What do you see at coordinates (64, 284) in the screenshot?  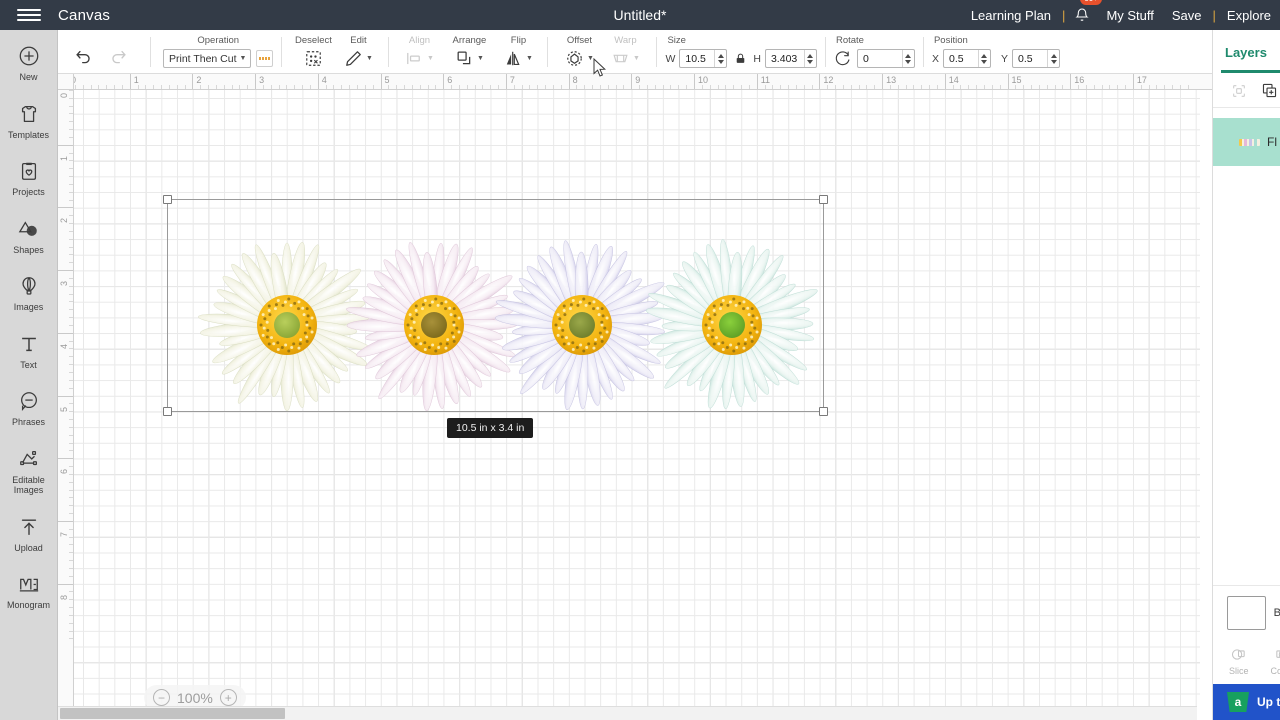 I see `ruler-number: 3` at bounding box center [64, 284].